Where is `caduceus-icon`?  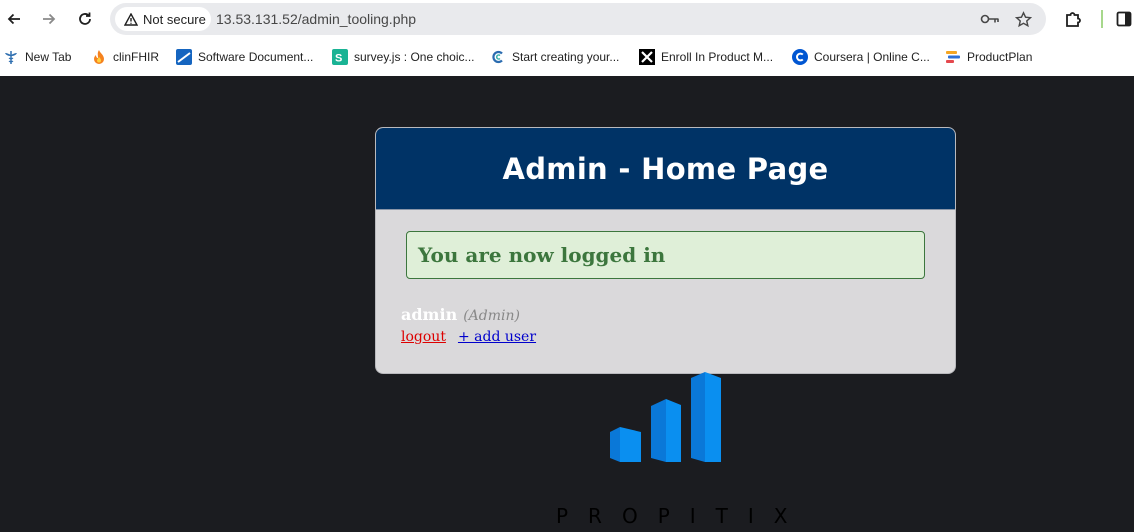
caduceus-icon is located at coordinates (11, 57).